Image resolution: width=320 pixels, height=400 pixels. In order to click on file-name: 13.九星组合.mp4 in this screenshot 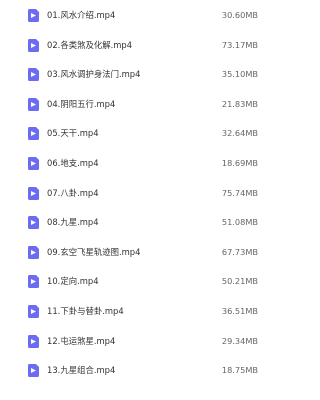, I will do `click(81, 370)`.